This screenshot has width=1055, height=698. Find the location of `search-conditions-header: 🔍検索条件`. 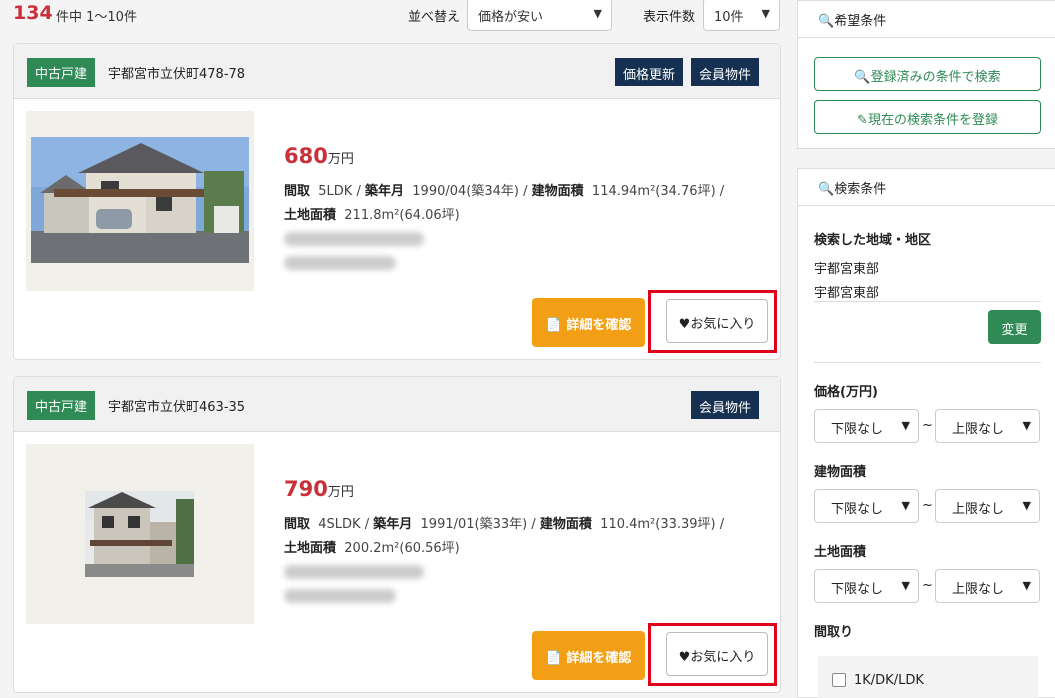

search-conditions-header: 🔍検索条件 is located at coordinates (926, 187).